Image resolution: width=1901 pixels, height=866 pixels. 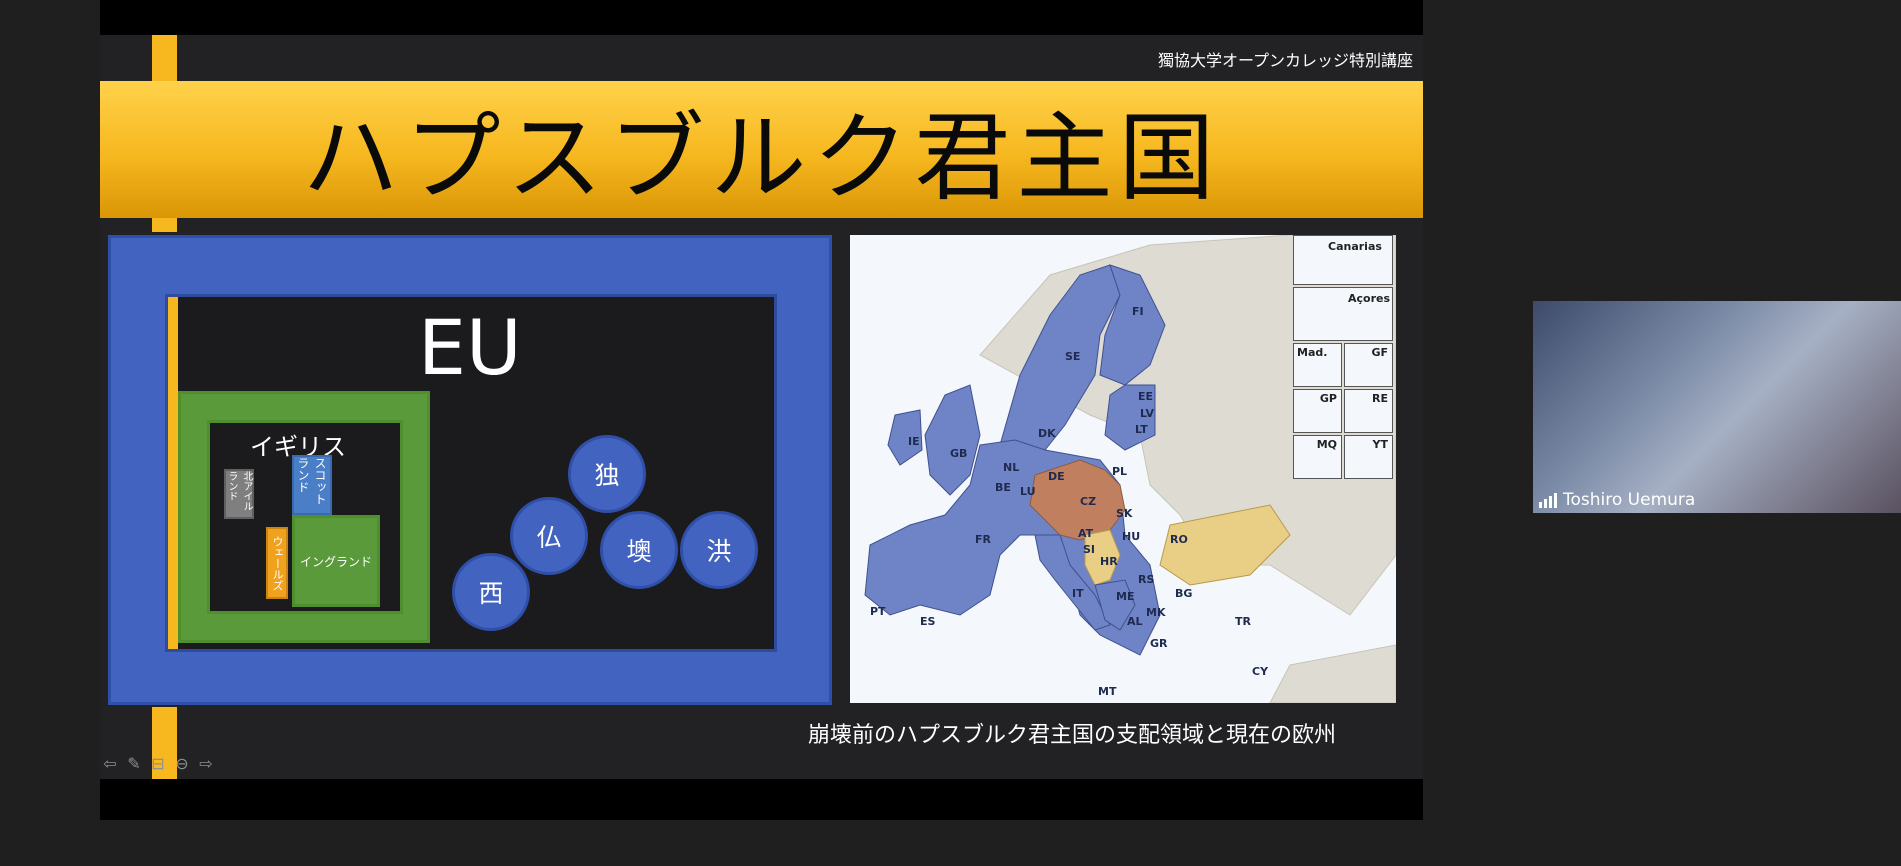 I want to click on label-sk: SK, so click(x=1124, y=513).